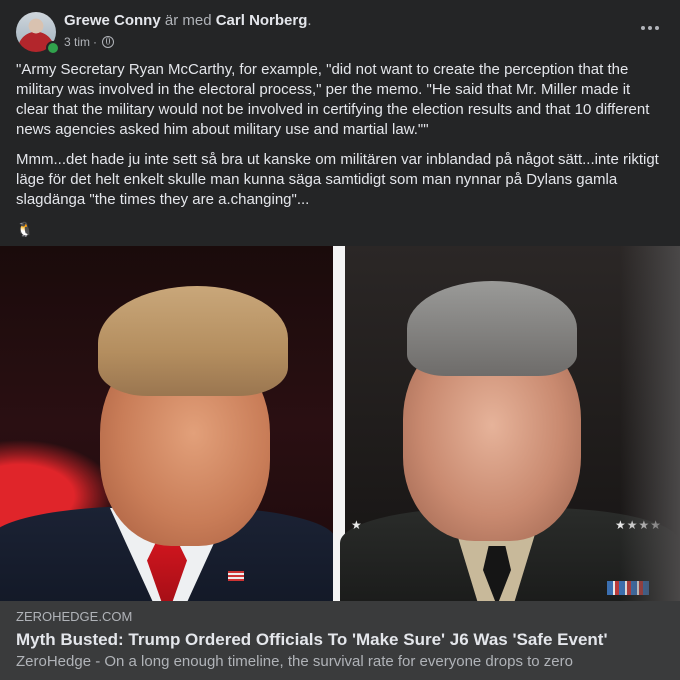 Image resolution: width=680 pixels, height=680 pixels. I want to click on online-status-icon, so click(53, 48).